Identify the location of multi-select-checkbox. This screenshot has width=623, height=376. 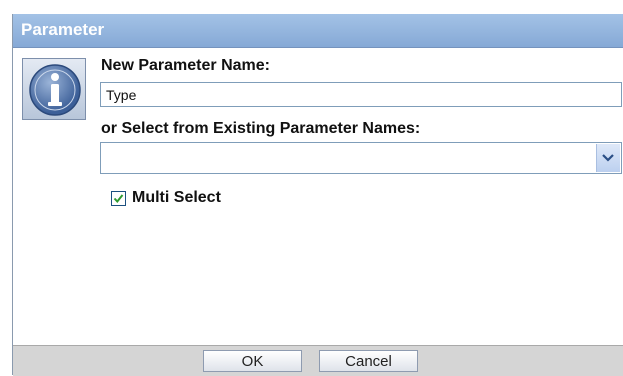
(118, 198).